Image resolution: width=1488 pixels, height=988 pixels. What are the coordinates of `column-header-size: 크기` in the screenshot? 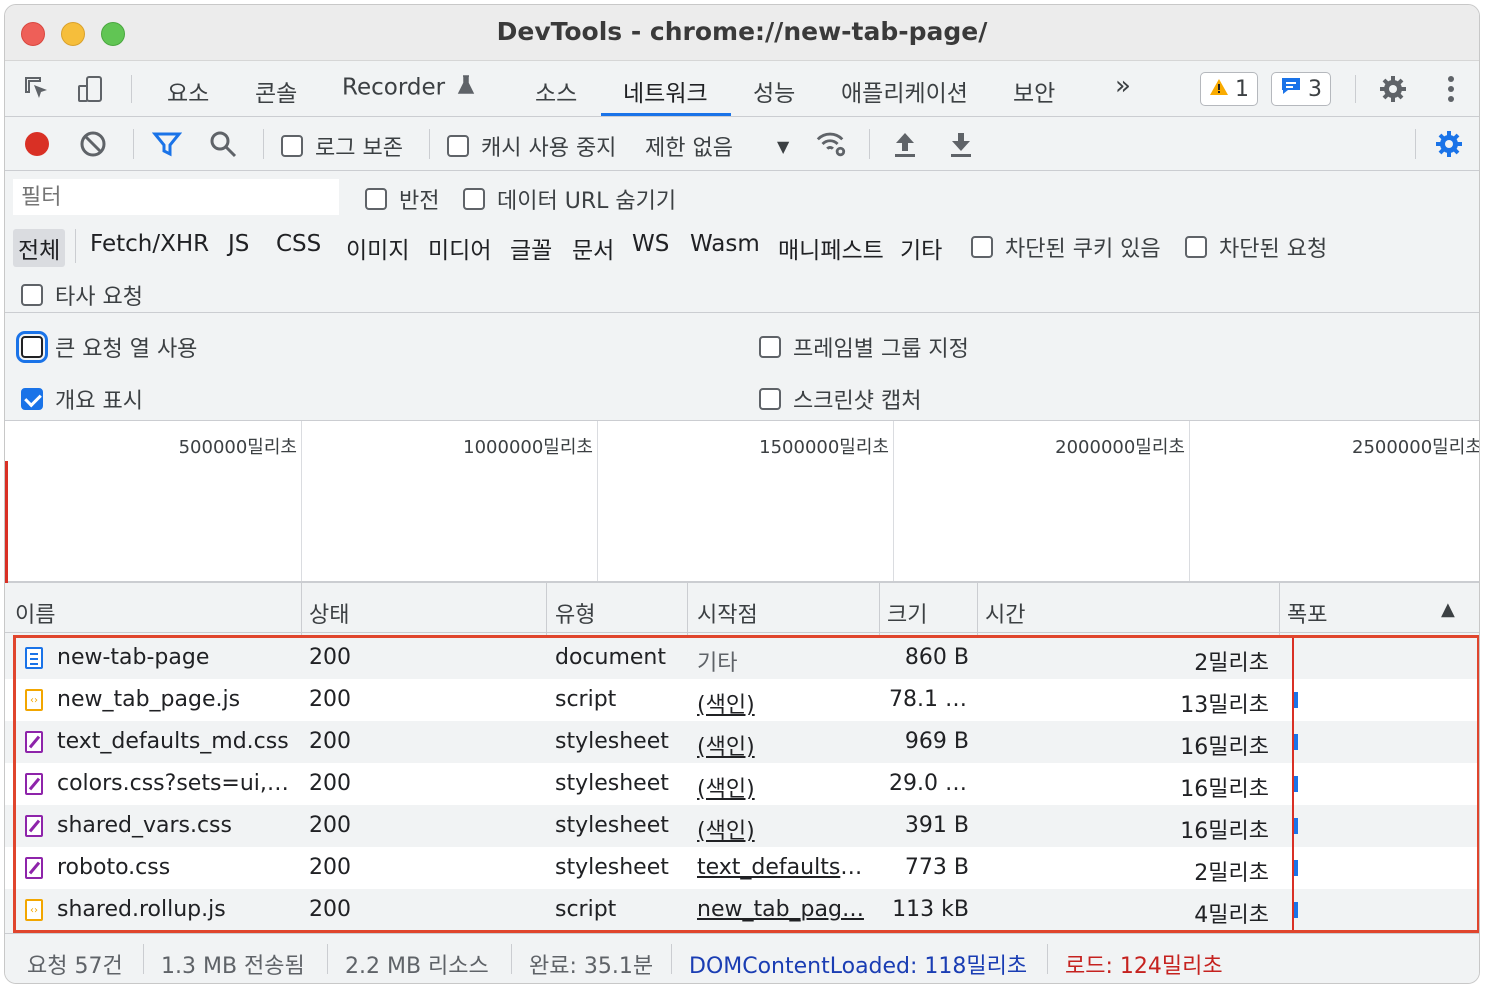 It's located at (907, 613).